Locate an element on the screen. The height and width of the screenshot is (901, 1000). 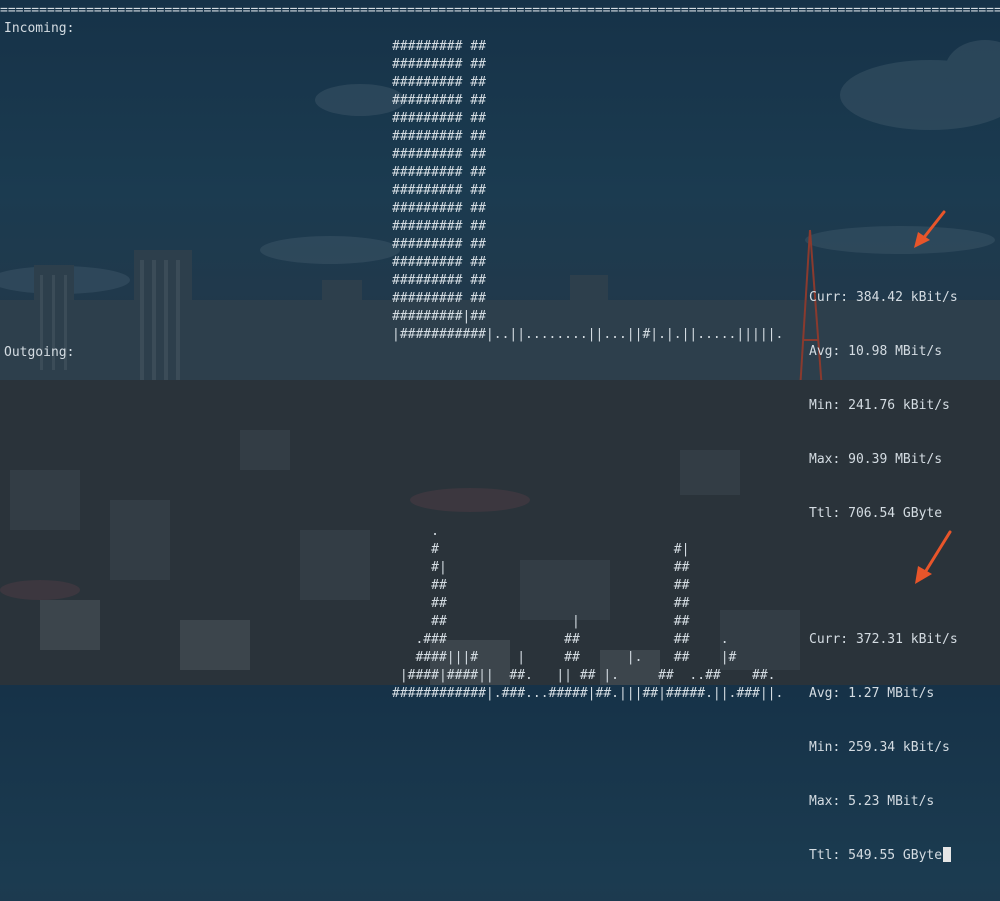
outgoing-graph-row: .### ## ## . is located at coordinates (560, 639).